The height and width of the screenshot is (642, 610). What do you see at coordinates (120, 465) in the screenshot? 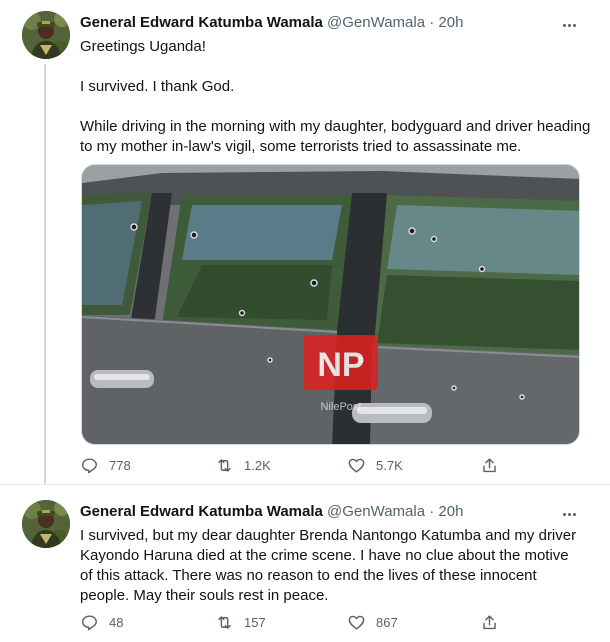
I see `reply-count: 778` at bounding box center [120, 465].